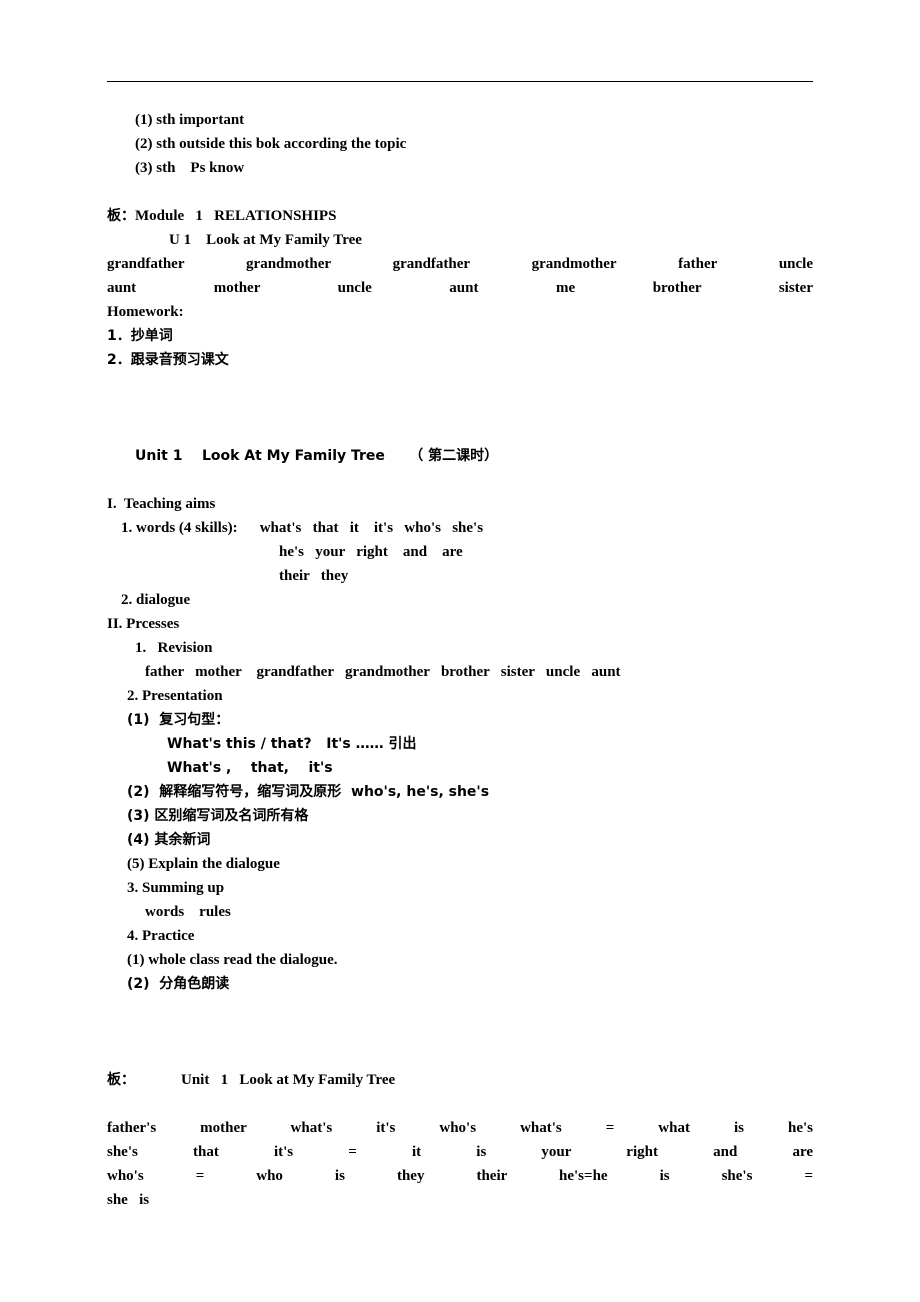 The height and width of the screenshot is (1302, 920). I want to click on presentation-item: (1) 复习句型：, so click(460, 720).